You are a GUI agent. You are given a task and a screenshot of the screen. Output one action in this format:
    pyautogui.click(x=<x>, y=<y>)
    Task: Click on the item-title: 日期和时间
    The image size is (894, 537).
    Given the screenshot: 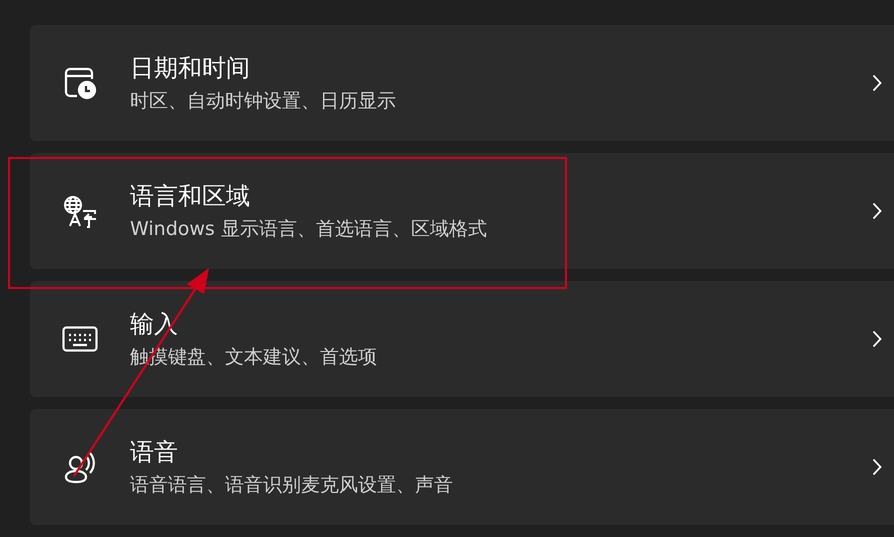 What is the action you would take?
    pyautogui.click(x=190, y=68)
    